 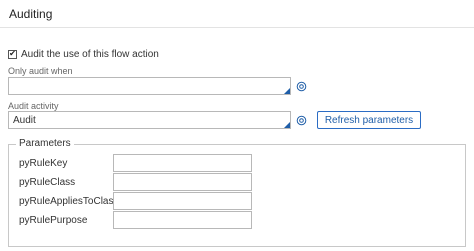 What do you see at coordinates (40, 71) in the screenshot?
I see `only-audit-when-label: Only audit when` at bounding box center [40, 71].